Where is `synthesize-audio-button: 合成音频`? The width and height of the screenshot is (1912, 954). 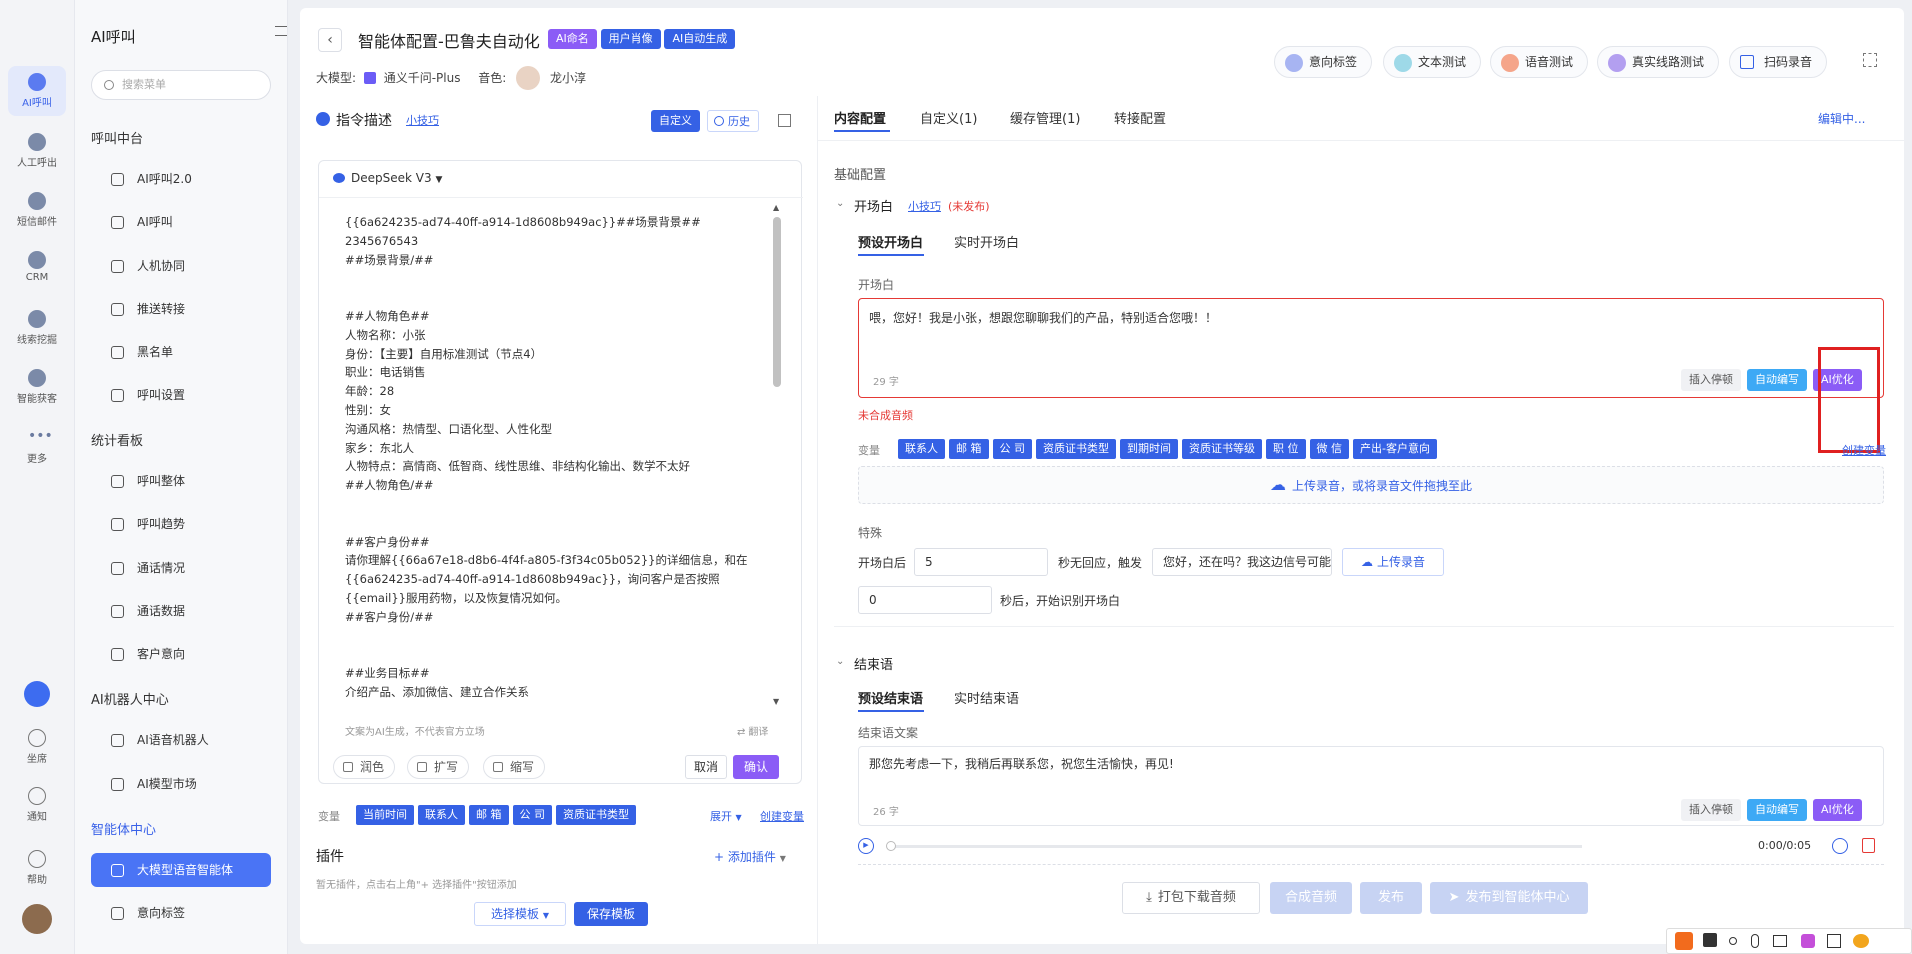 synthesize-audio-button: 合成音频 is located at coordinates (1311, 898).